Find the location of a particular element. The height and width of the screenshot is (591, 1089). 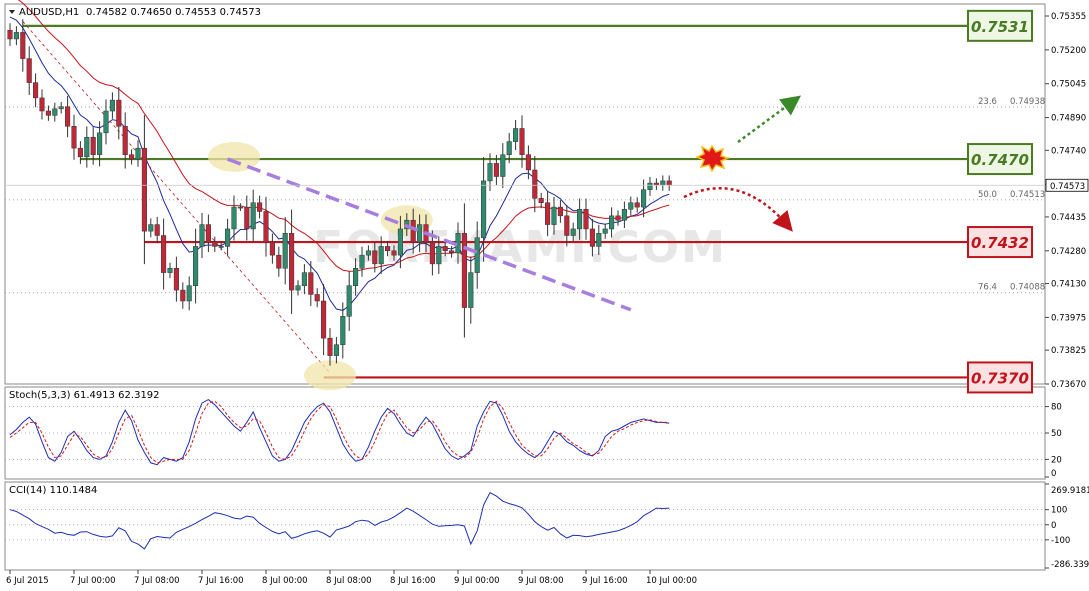

osc-tick-label: 80 is located at coordinates (1056, 408).